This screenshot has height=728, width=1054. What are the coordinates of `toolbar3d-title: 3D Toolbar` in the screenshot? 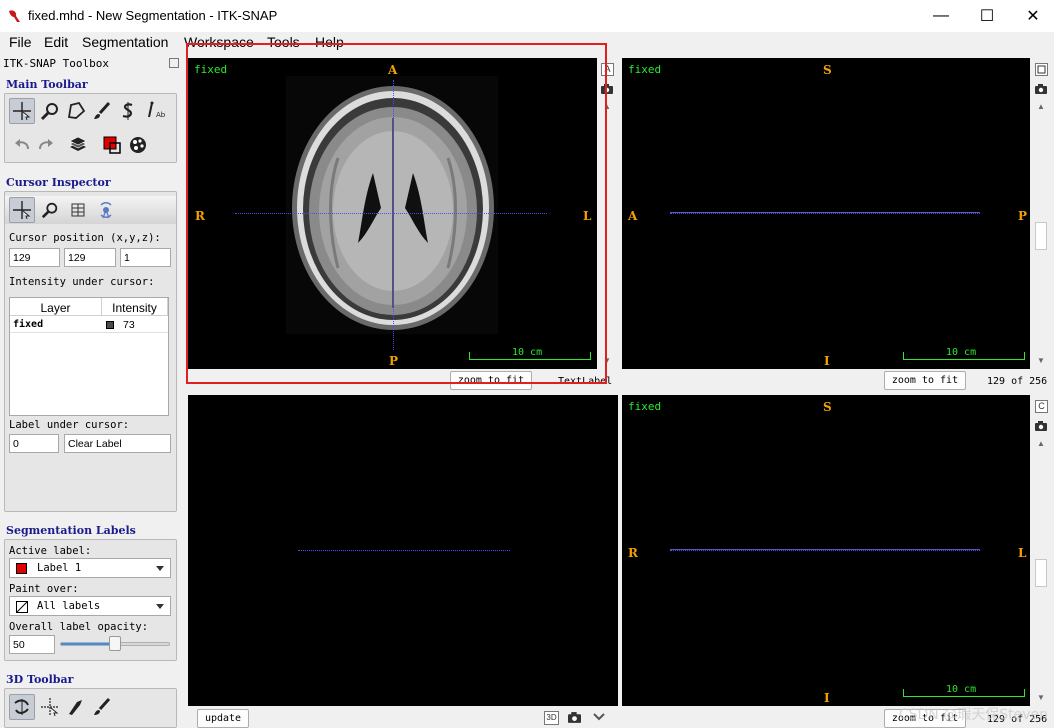 It's located at (40, 679).